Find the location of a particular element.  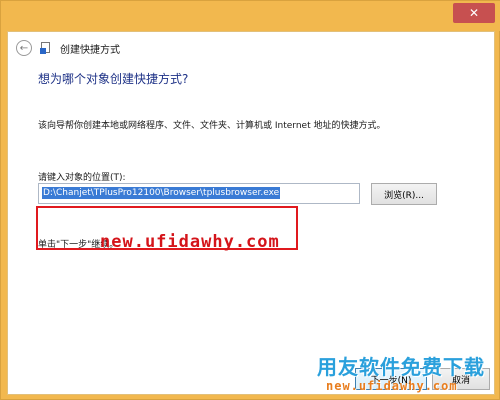

back-button: ← is located at coordinates (24, 48).